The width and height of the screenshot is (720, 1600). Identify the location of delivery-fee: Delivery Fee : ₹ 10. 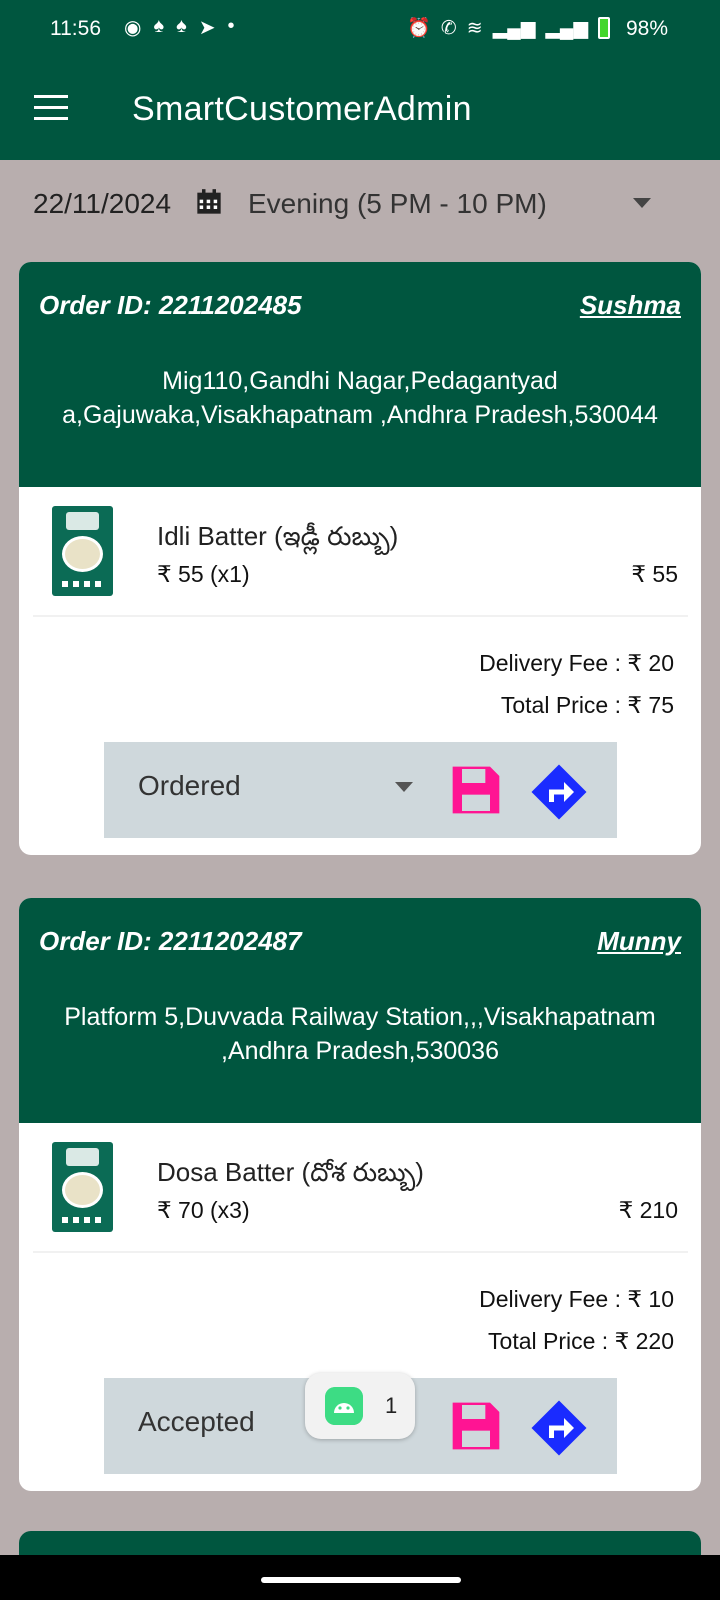
(576, 1299).